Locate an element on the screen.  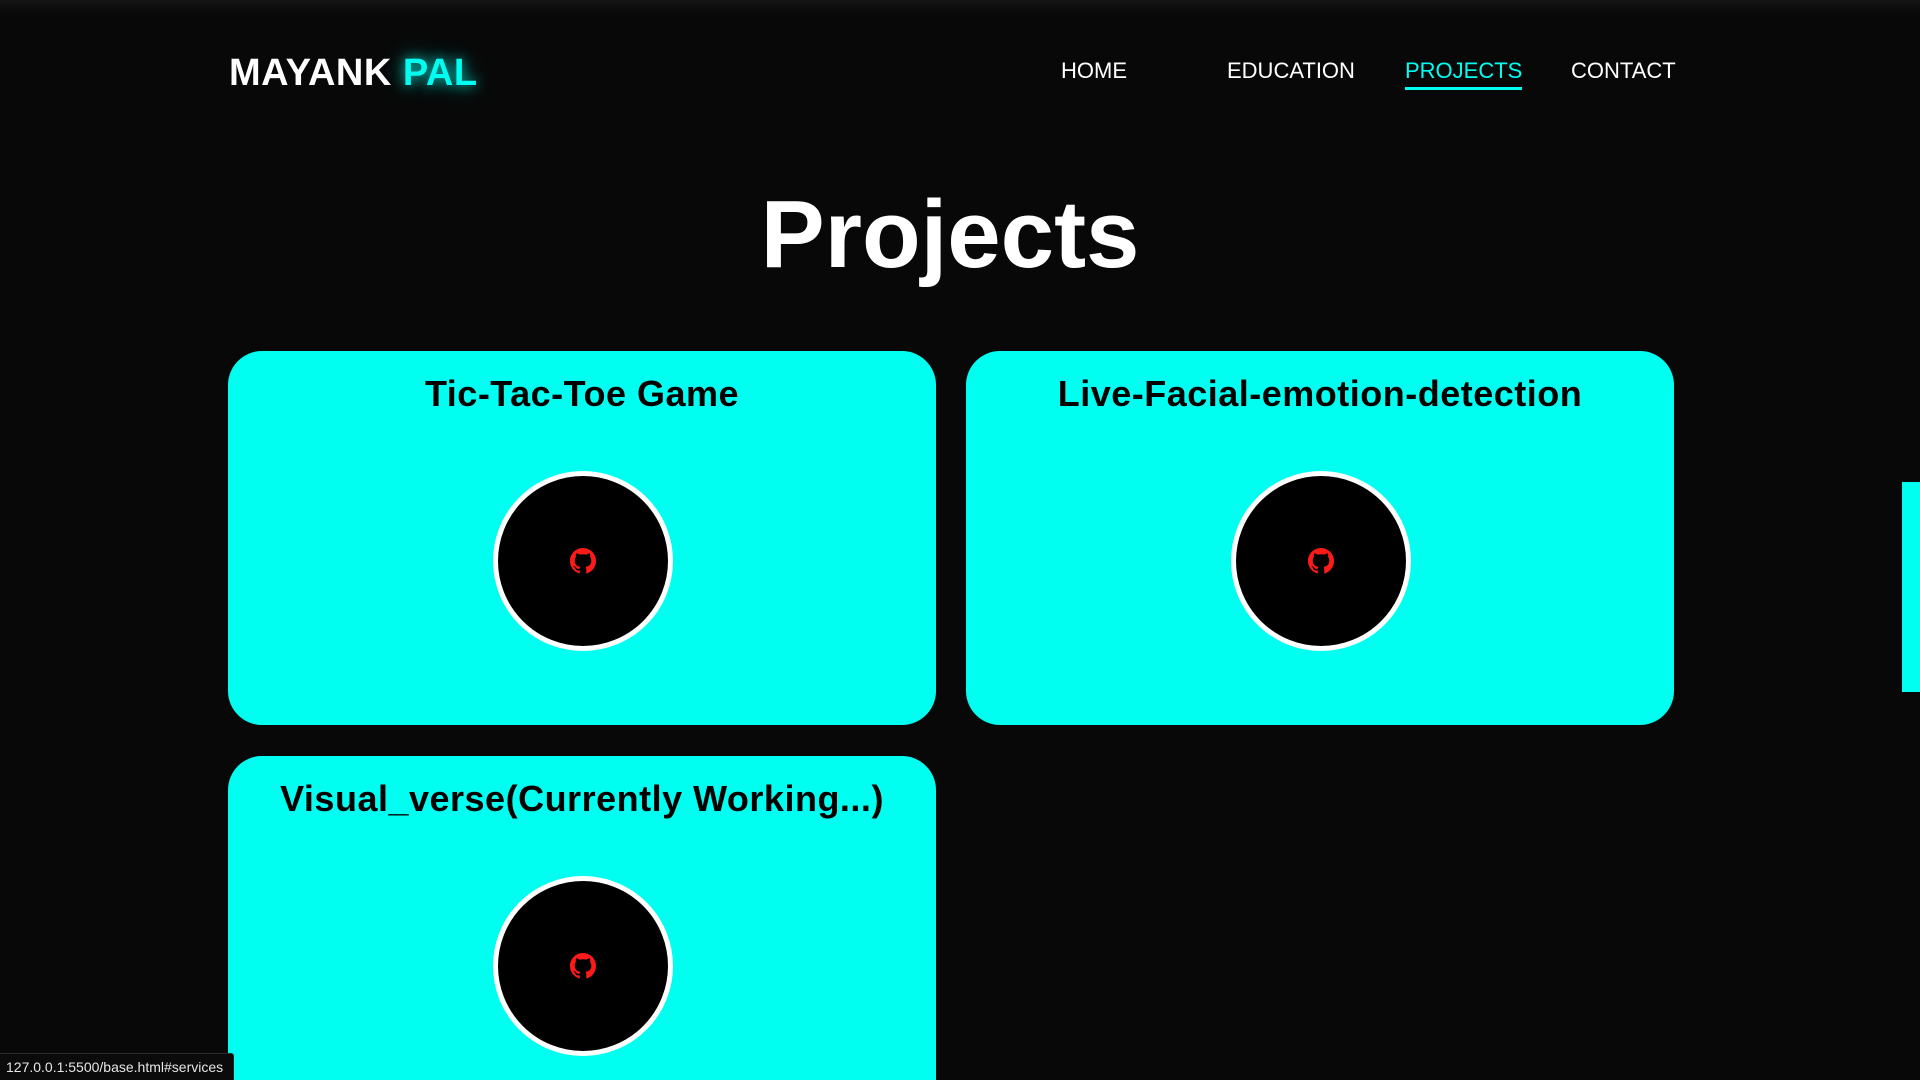
project-card-tic-tac-toe: Tic-Tac-Toe Game is located at coordinates (582, 538).